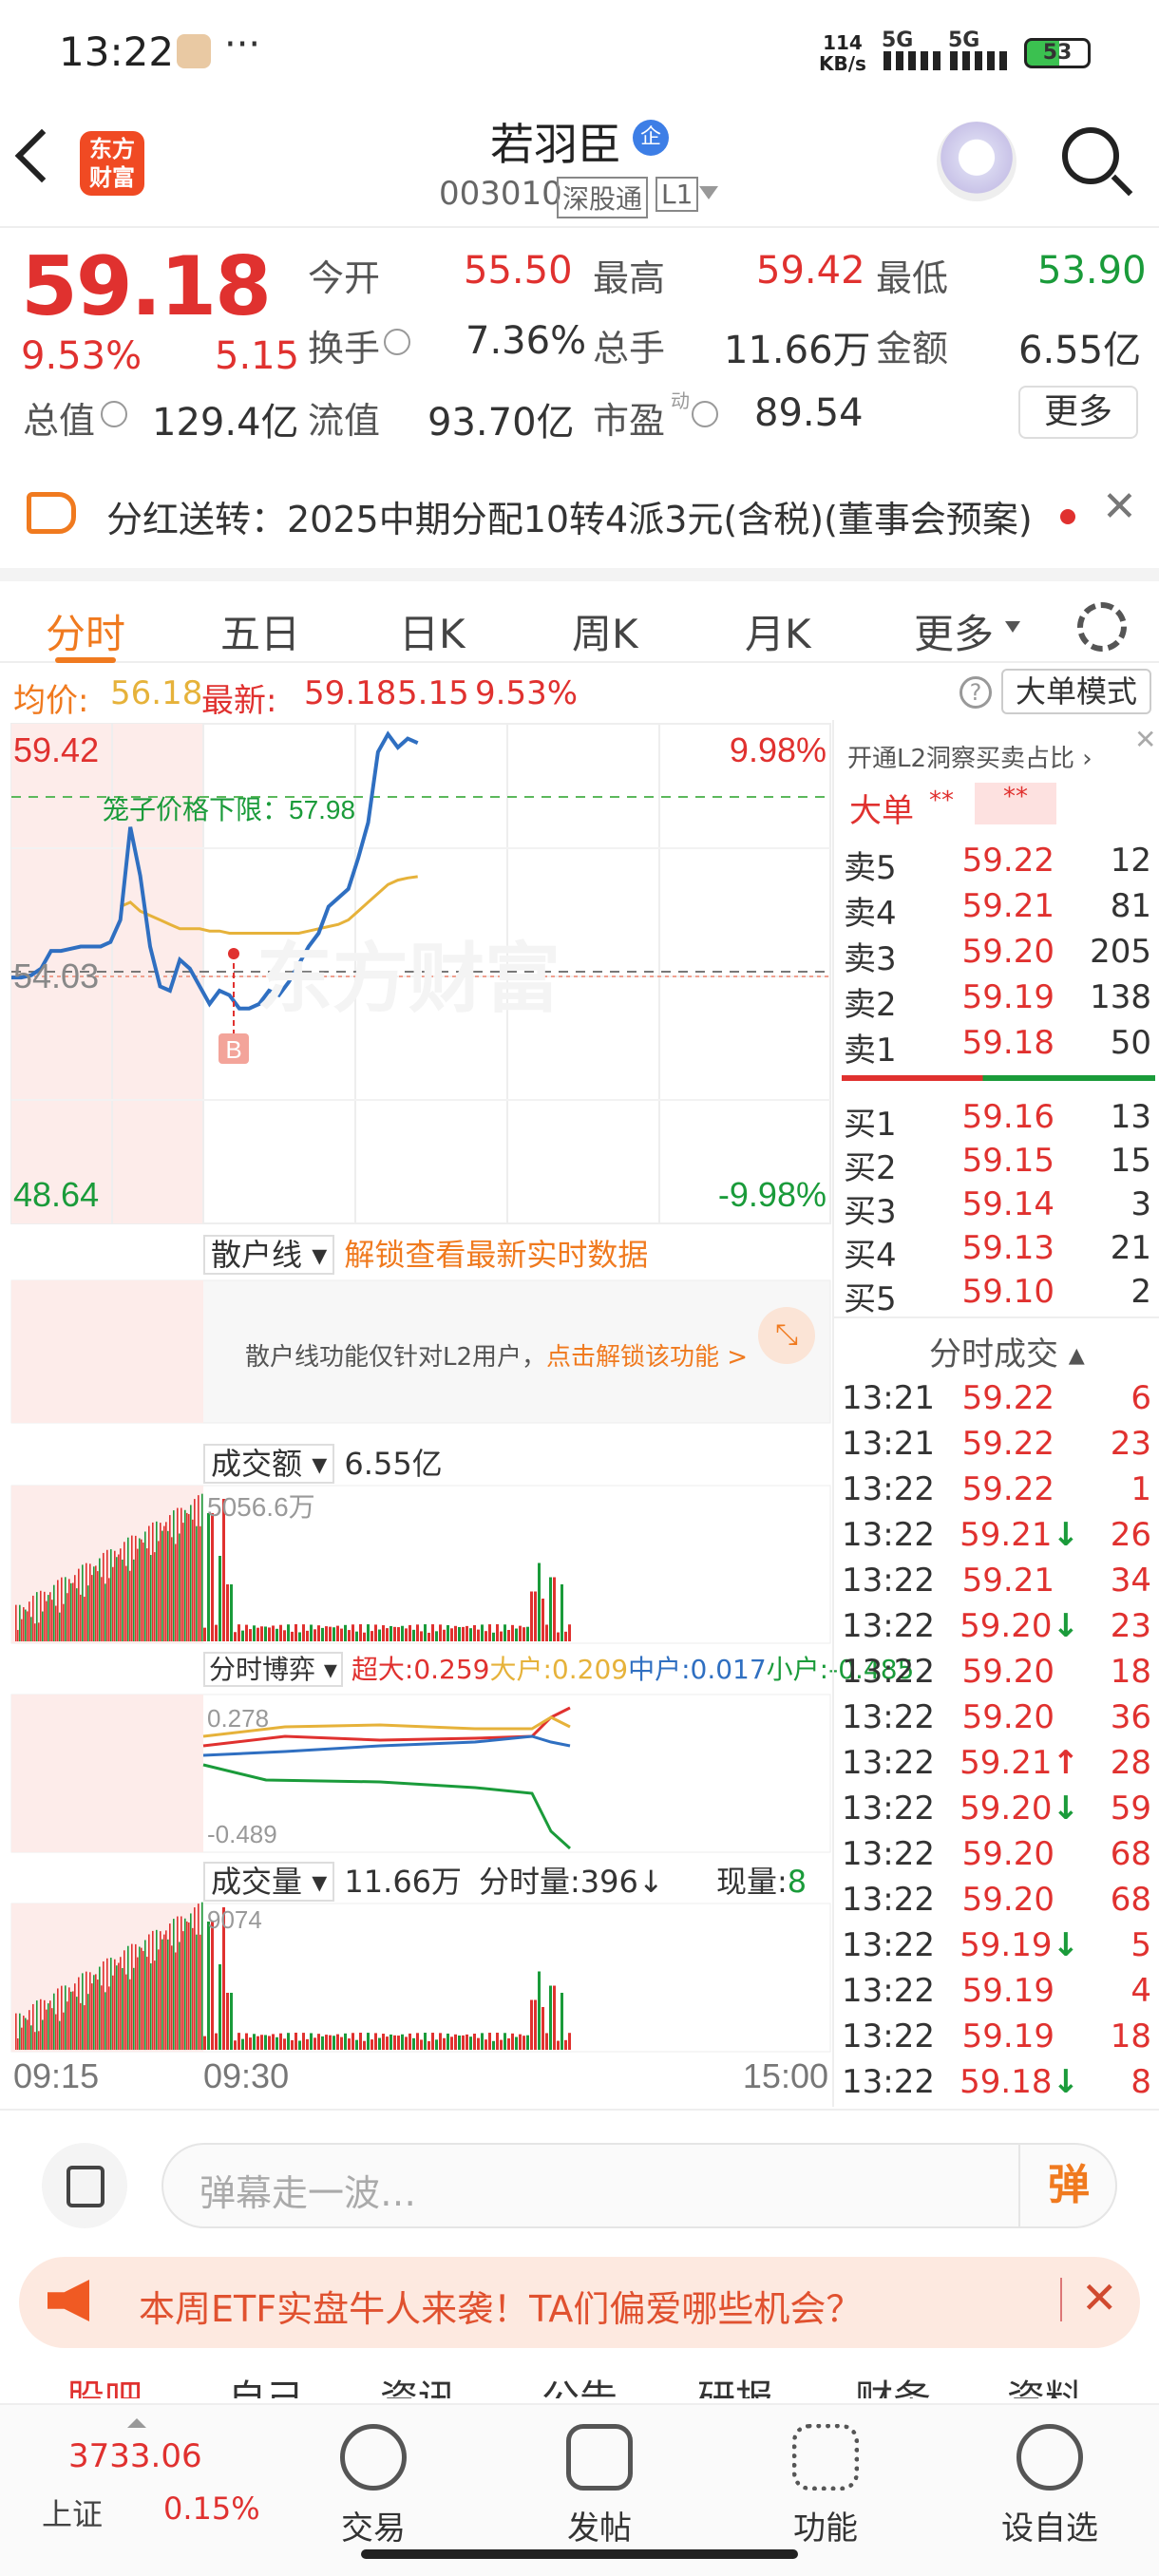 This screenshot has height=2576, width=1159. I want to click on bid-price: 59.16, so click(1007, 1117).